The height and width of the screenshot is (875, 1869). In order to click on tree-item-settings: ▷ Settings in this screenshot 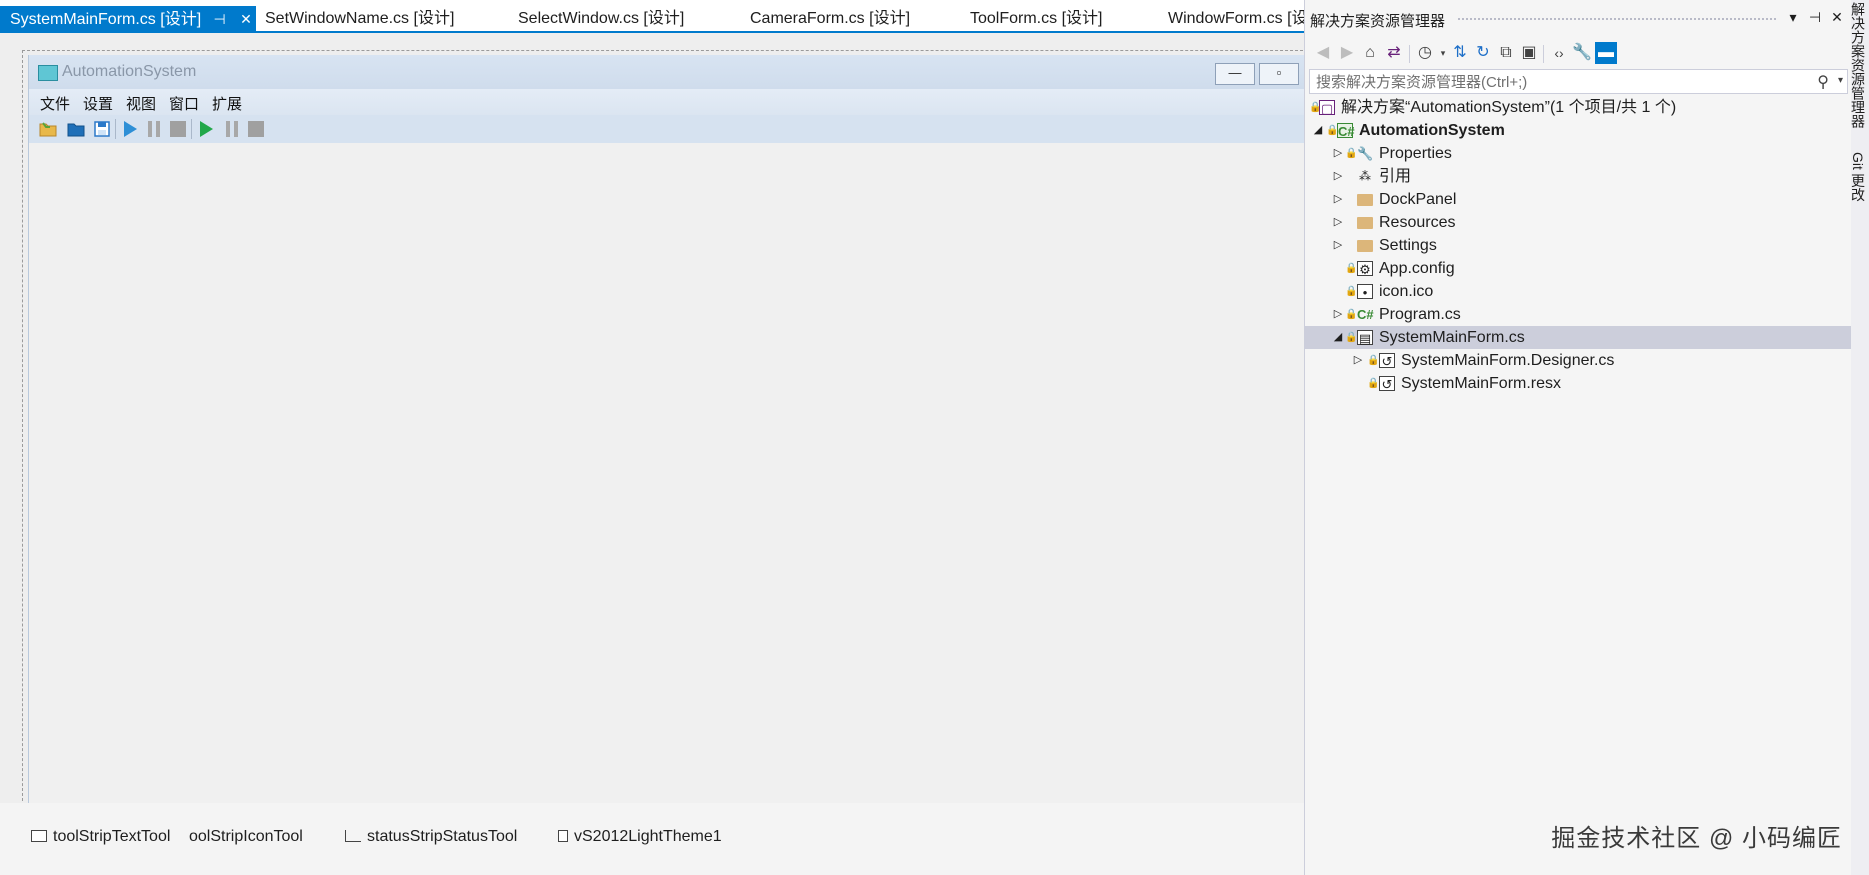, I will do `click(1578, 245)`.